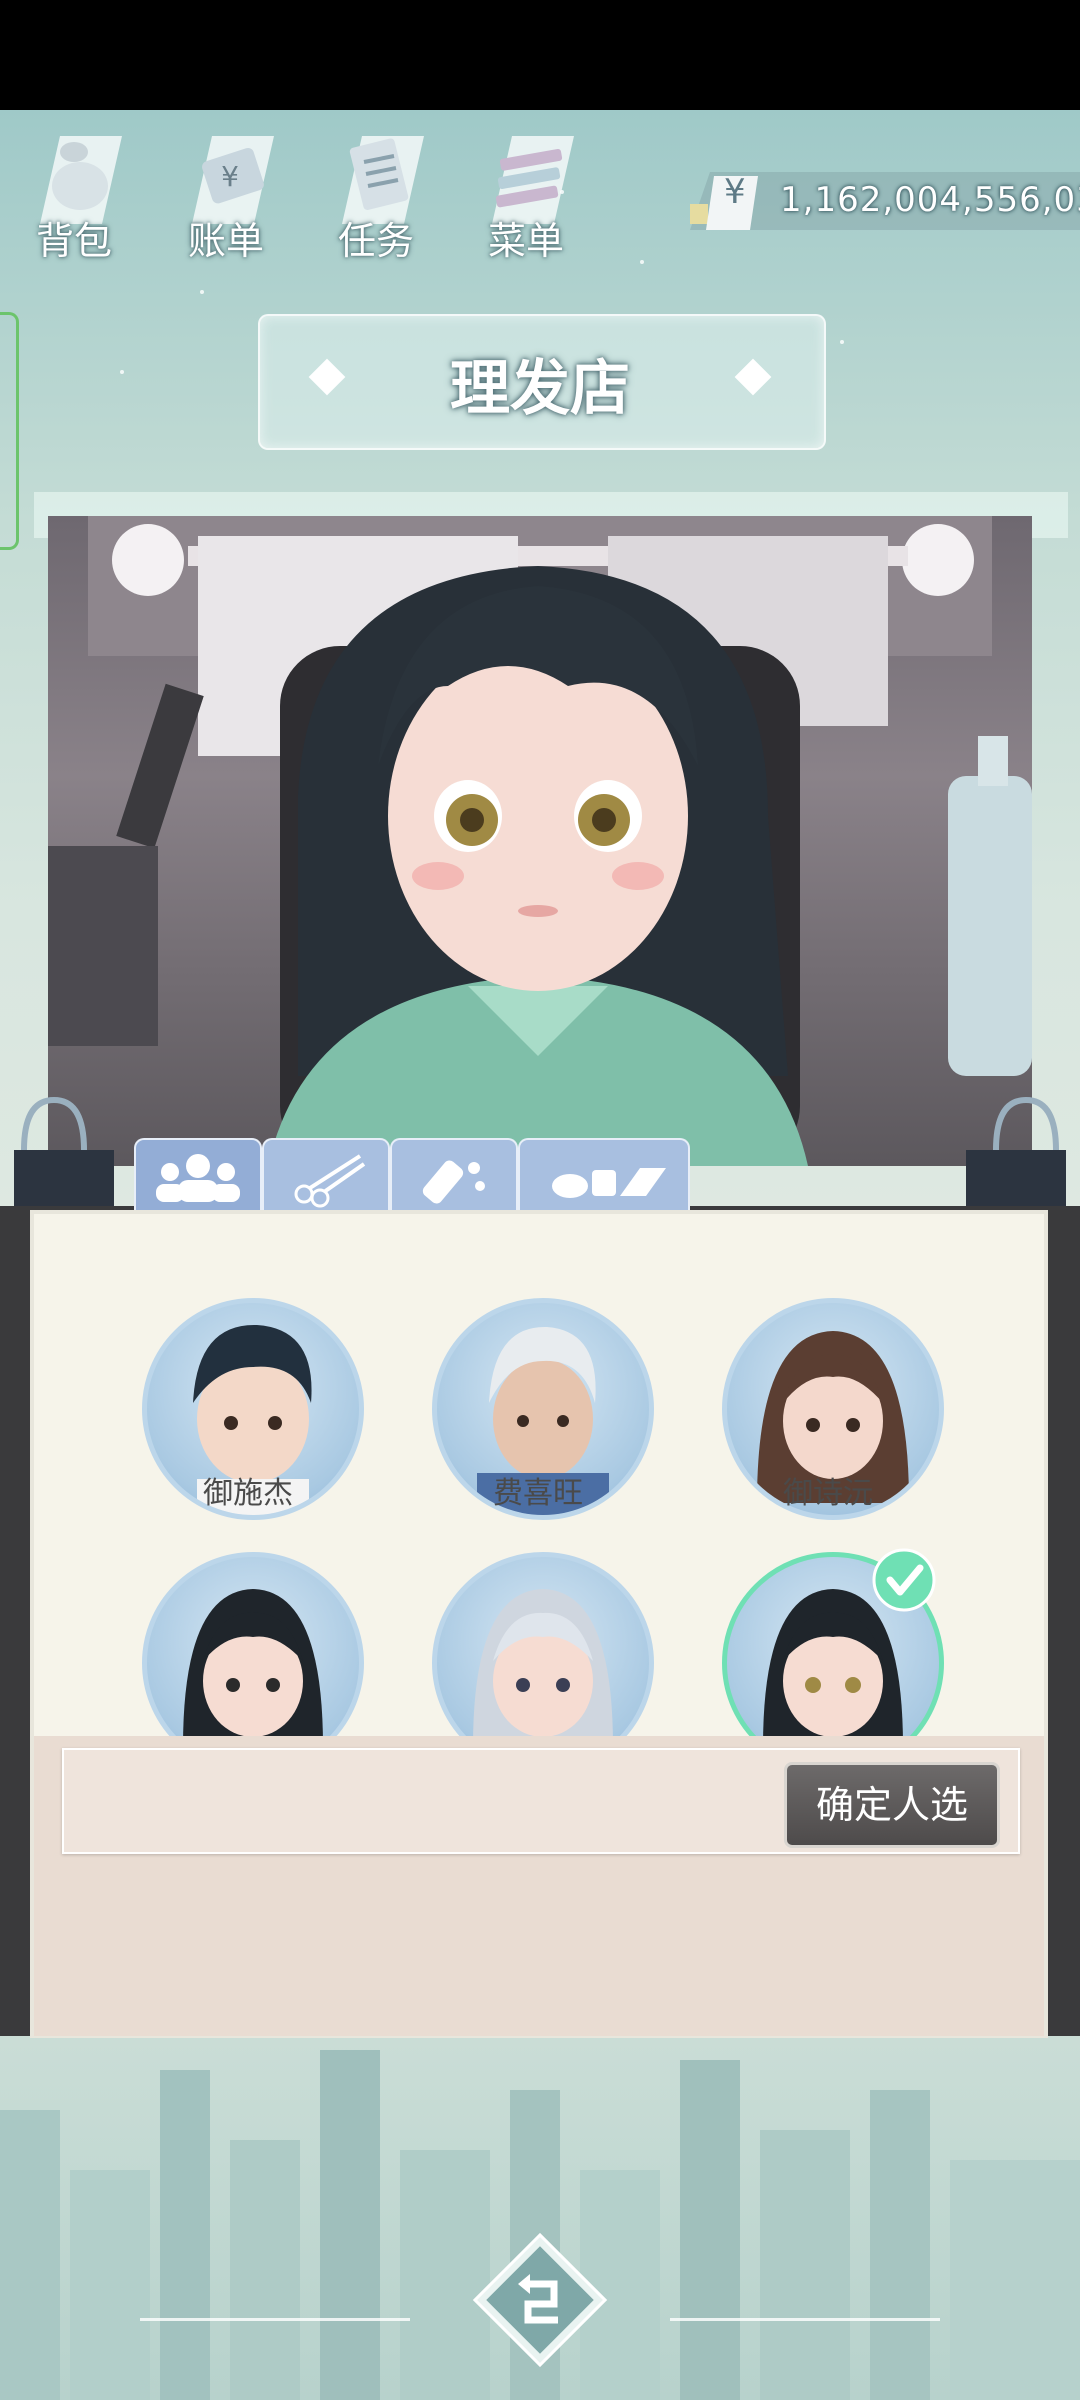  I want to click on nav-task-button: 任务, so click(376, 193).